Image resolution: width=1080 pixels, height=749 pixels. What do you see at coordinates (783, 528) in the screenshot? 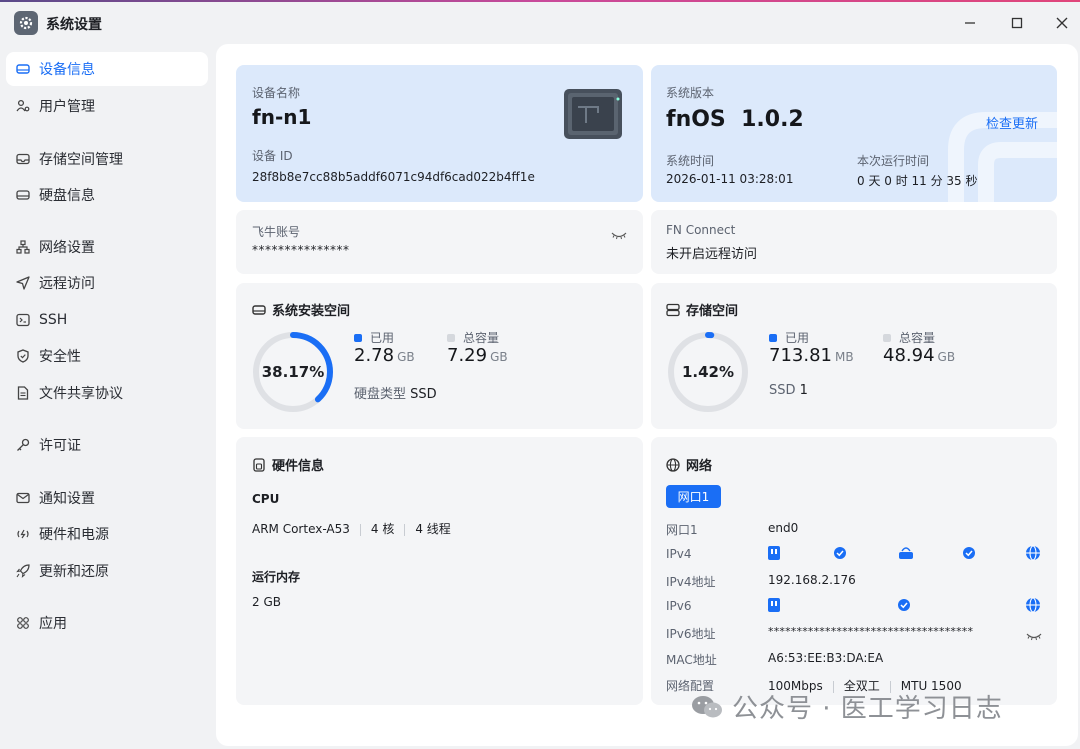
I see `port-value: end0` at bounding box center [783, 528].